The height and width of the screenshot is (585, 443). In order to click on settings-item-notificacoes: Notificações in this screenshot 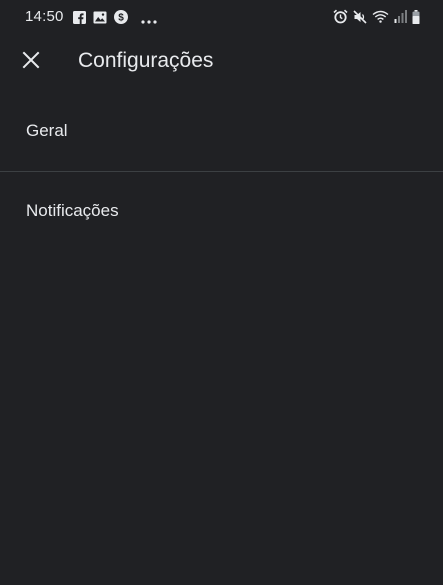, I will do `click(221, 211)`.